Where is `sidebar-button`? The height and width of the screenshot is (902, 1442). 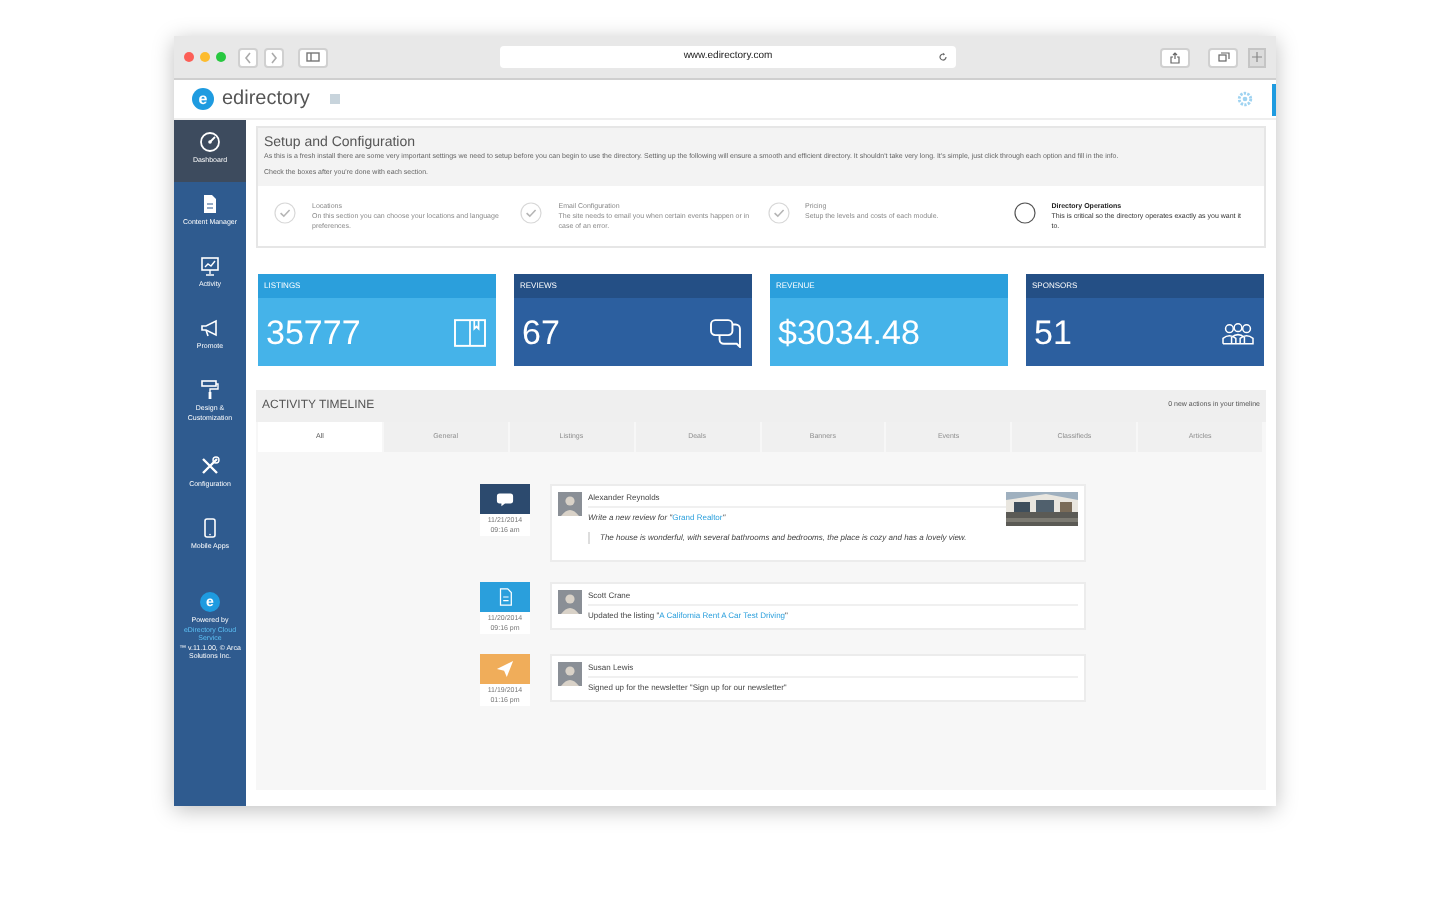
sidebar-button is located at coordinates (313, 57).